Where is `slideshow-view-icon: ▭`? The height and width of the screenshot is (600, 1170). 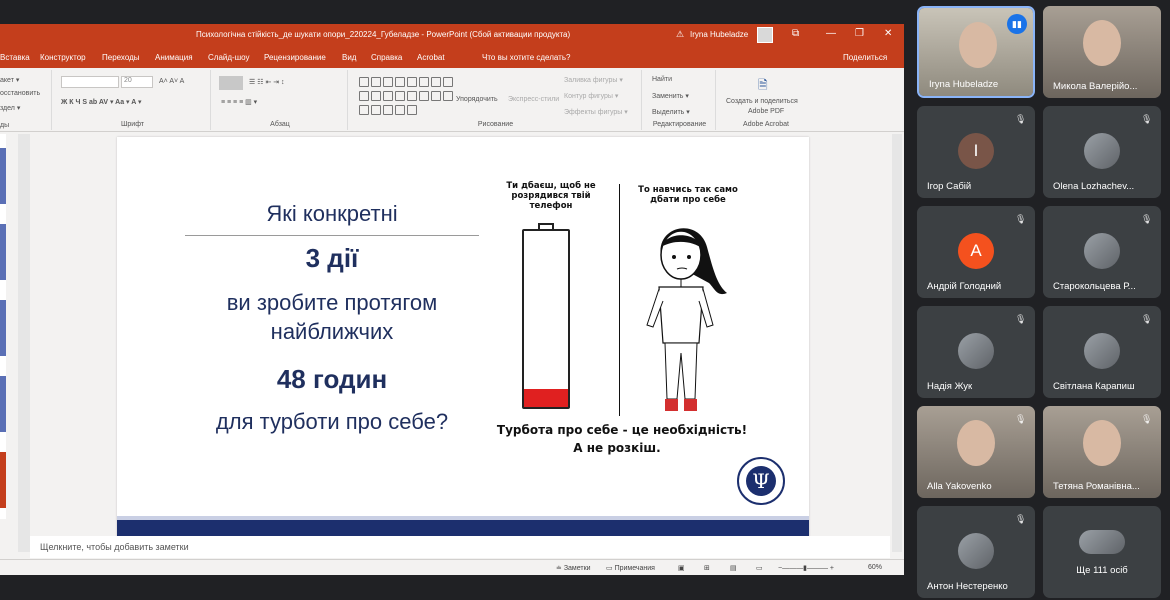
slideshow-view-icon: ▭ is located at coordinates (759, 568).